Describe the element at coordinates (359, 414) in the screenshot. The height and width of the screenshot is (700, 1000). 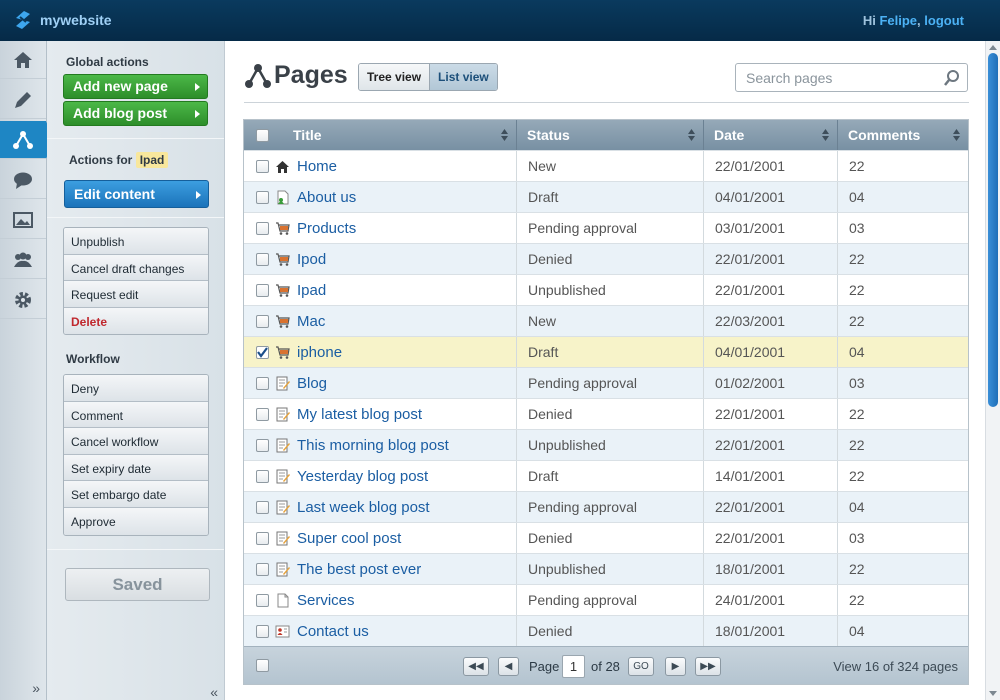
I see `page-title-link: My latest blog post` at that location.